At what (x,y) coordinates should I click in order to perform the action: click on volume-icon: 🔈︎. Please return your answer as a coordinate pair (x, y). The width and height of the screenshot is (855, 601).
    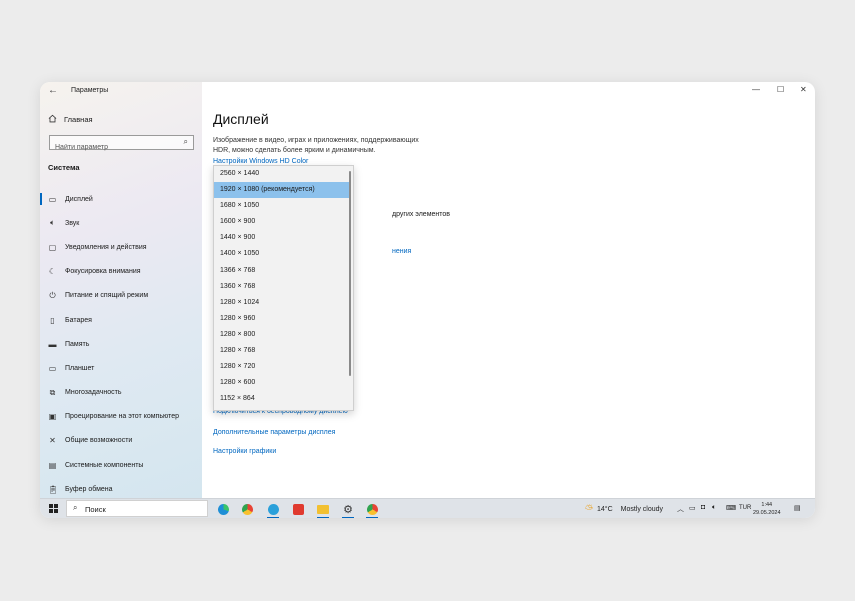
    Looking at the image, I should click on (714, 508).